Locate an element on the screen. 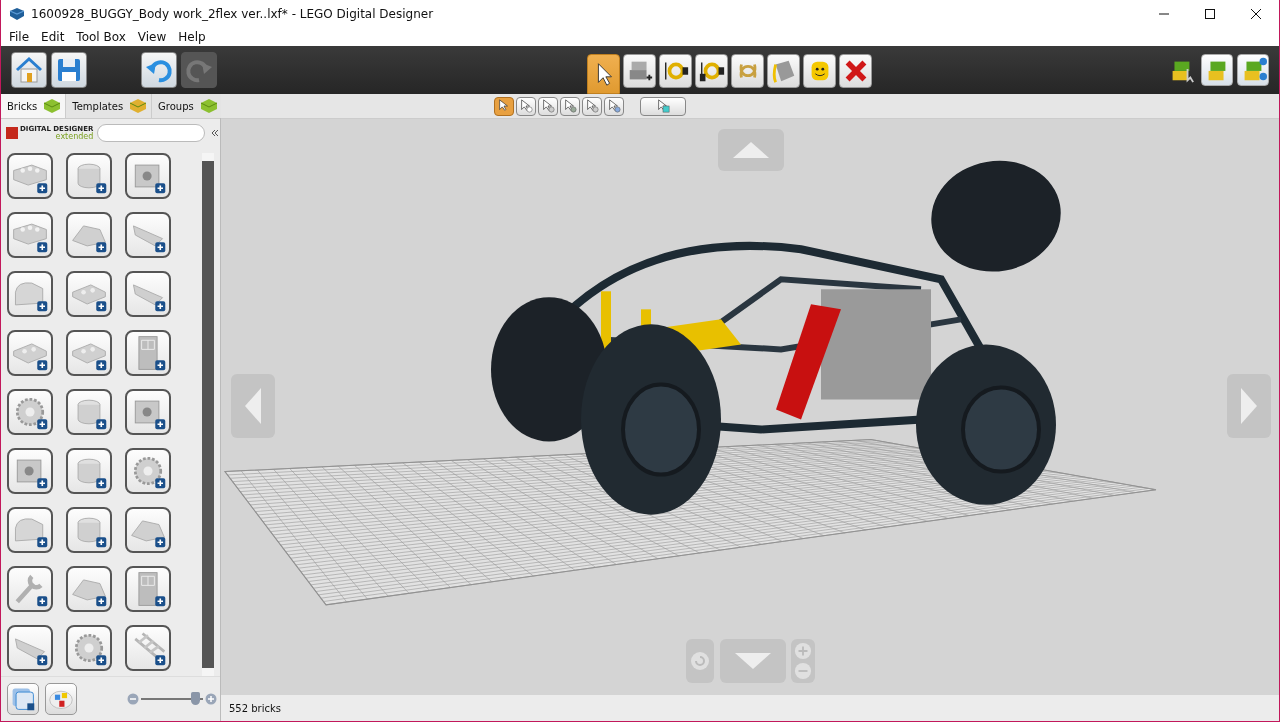 The image size is (1280, 722). connected-select-button is located at coordinates (548, 106).